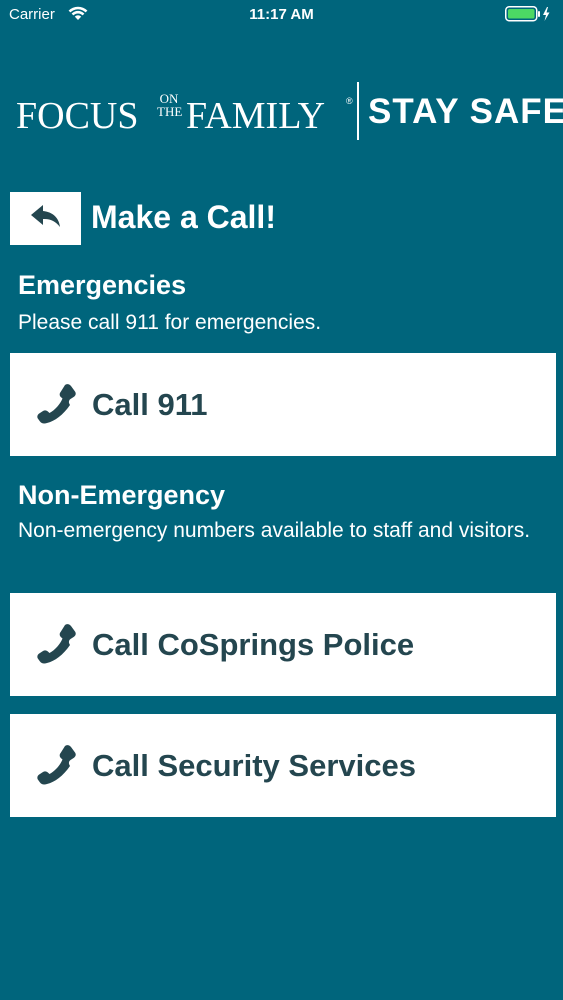 Image resolution: width=563 pixels, height=1000 pixels. Describe the element at coordinates (349, 101) in the screenshot. I see `logo-registered-mark: ®` at that location.